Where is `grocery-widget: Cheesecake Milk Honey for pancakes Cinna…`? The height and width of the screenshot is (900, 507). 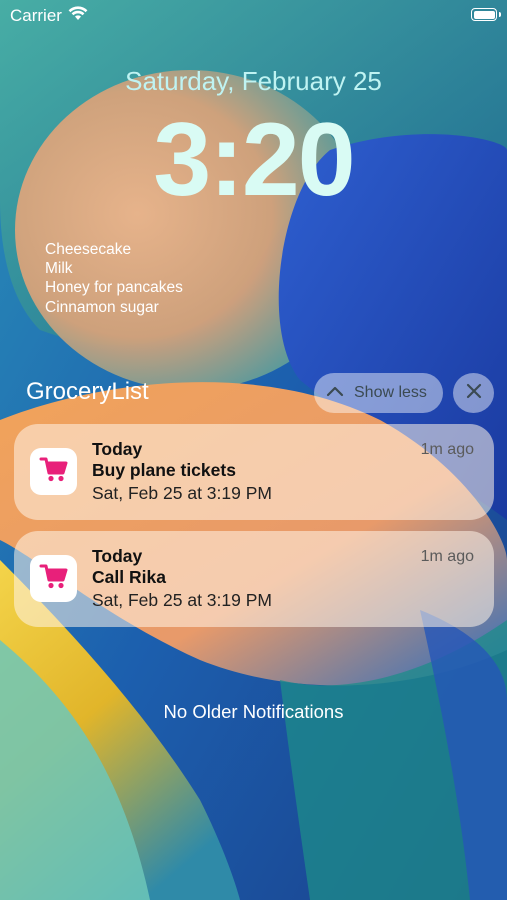
grocery-widget: Cheesecake Milk Honey for pancakes Cinna… is located at coordinates (114, 278).